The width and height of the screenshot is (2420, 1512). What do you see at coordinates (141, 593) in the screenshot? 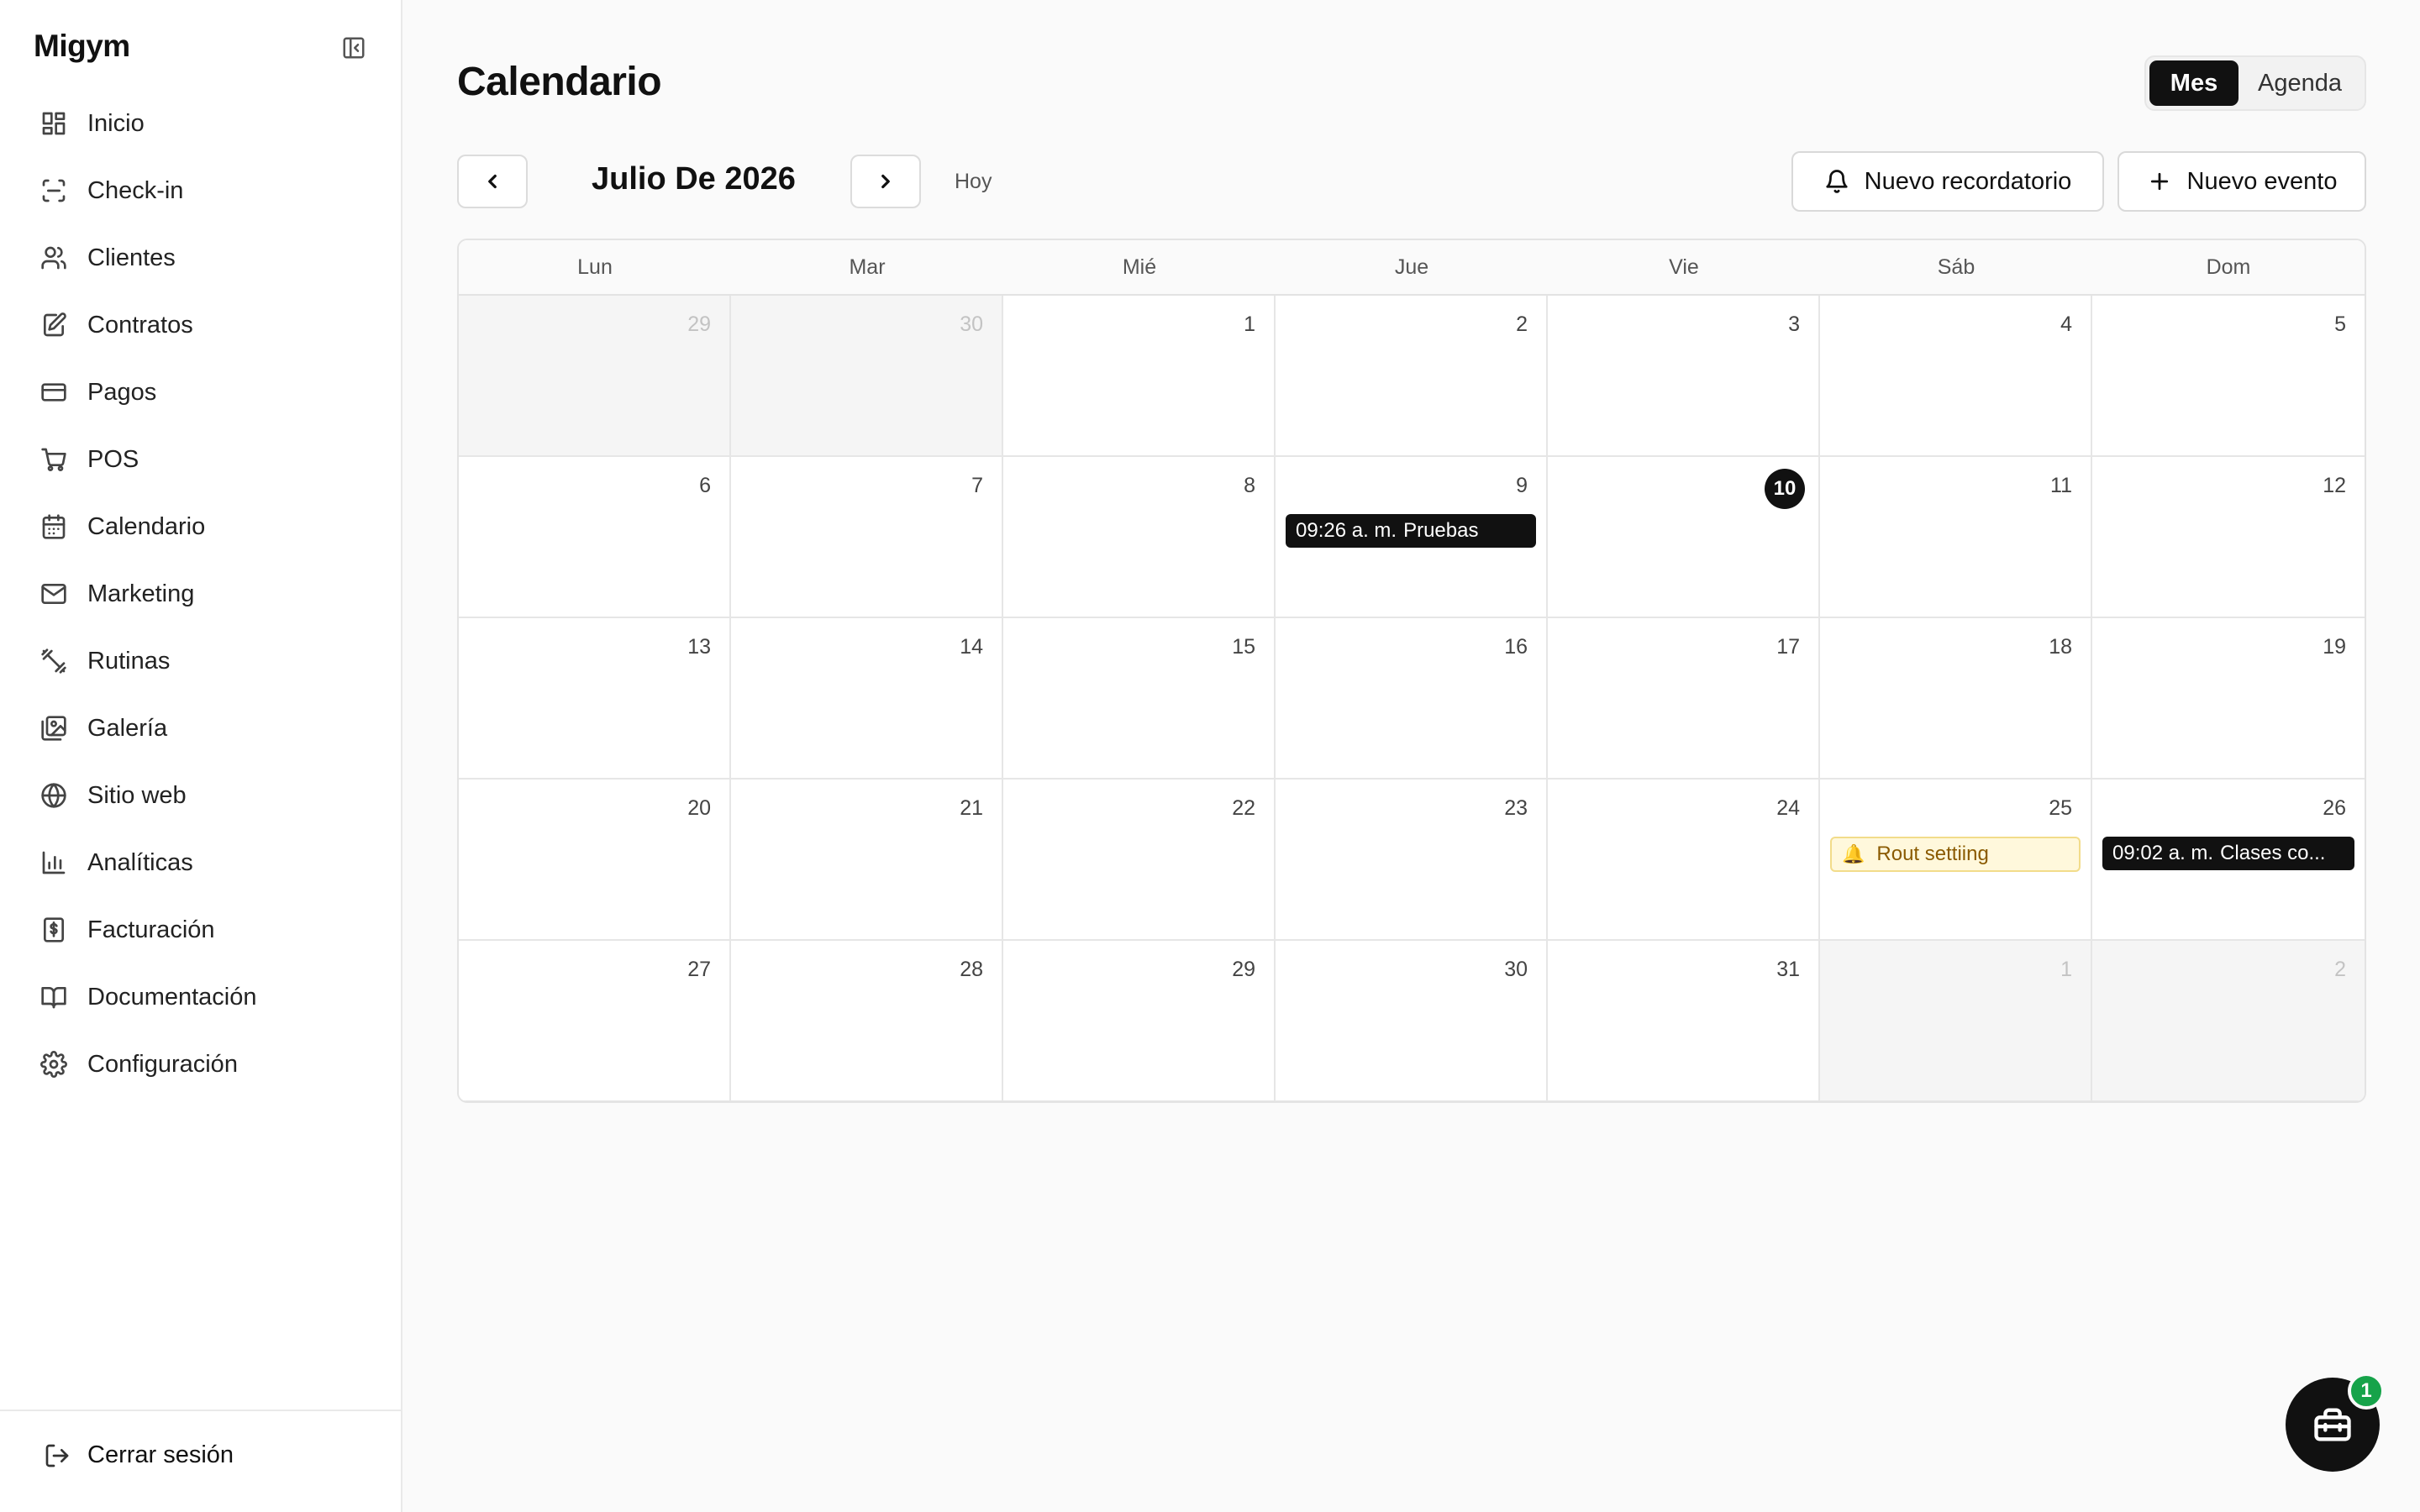
I see `sidebar-item-label: Marketing` at bounding box center [141, 593].